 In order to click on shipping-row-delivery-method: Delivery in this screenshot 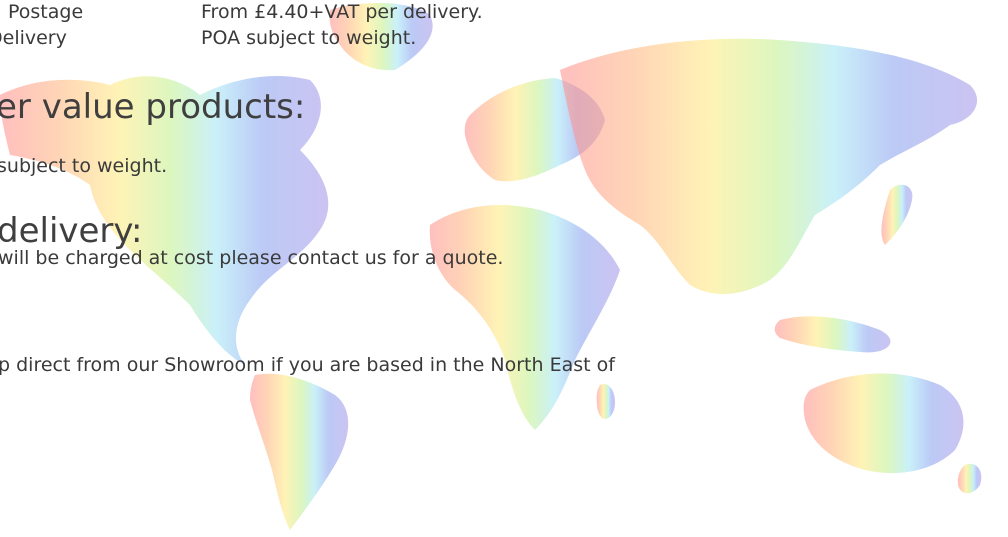, I will do `click(33, 38)`.